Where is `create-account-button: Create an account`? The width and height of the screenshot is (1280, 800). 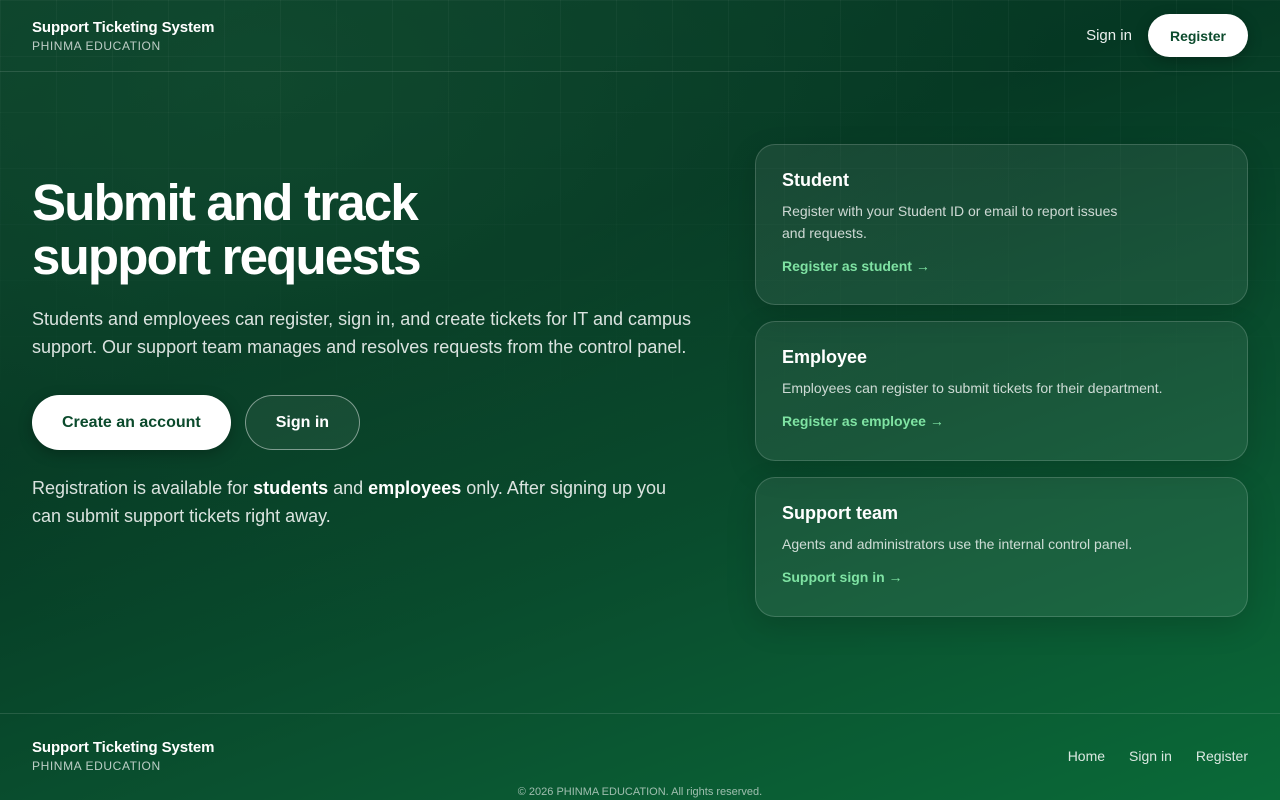
create-account-button: Create an account is located at coordinates (131, 422).